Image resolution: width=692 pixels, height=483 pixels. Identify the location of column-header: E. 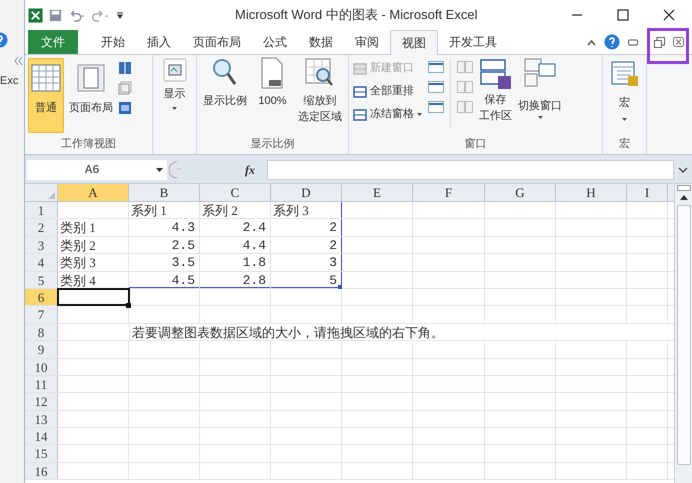
(377, 192).